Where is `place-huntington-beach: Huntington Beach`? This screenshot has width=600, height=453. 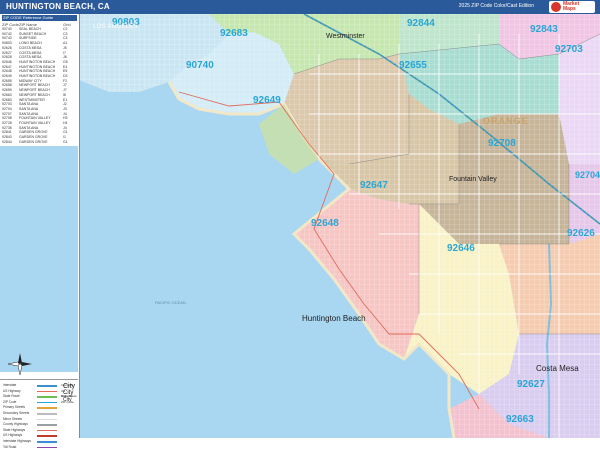
place-huntington-beach: Huntington Beach is located at coordinates (334, 318).